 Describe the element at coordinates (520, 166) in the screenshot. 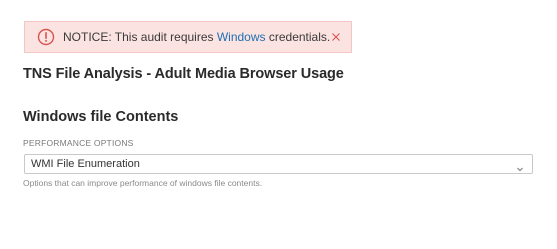

I see `chevron-down-icon` at that location.